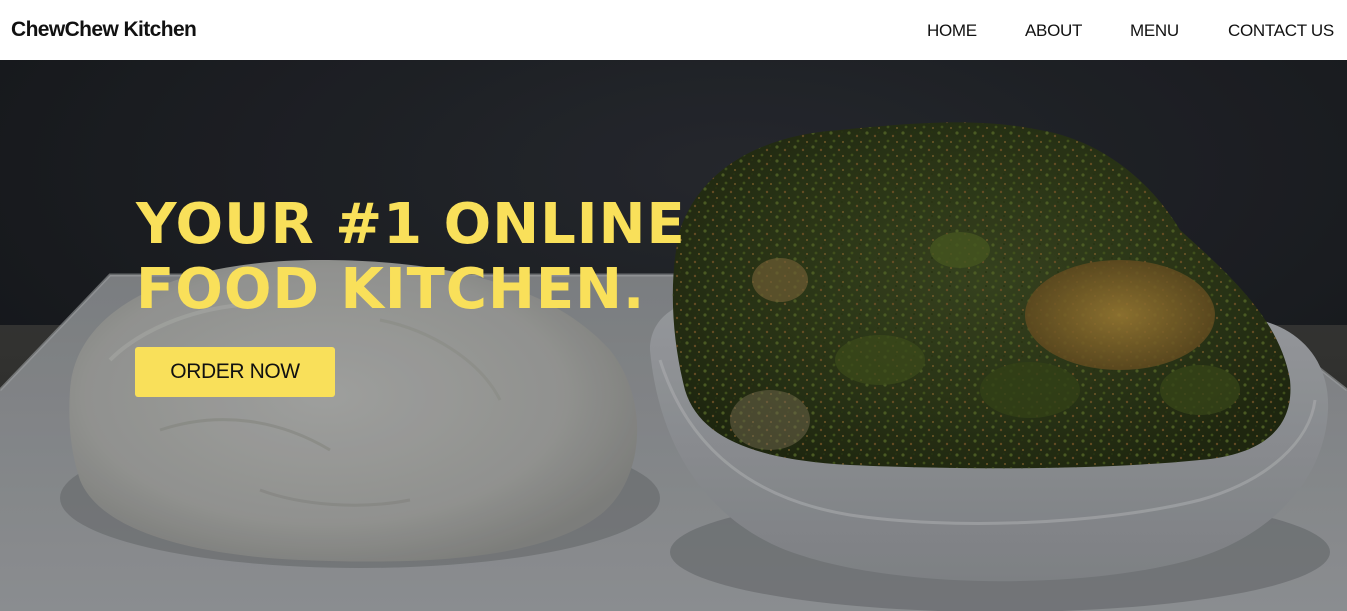 Image resolution: width=1347 pixels, height=611 pixels. I want to click on hero-headline: YOUR #1 ONLINE FOOD KITCHEN., so click(411, 257).